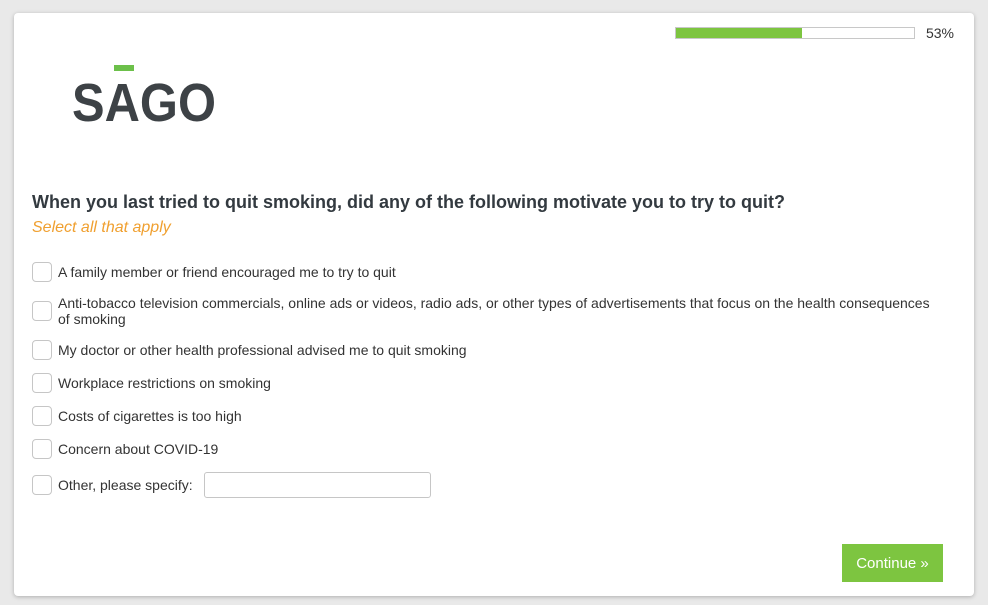 The image size is (988, 605). What do you see at coordinates (939, 33) in the screenshot?
I see `progress-percent: 53%` at bounding box center [939, 33].